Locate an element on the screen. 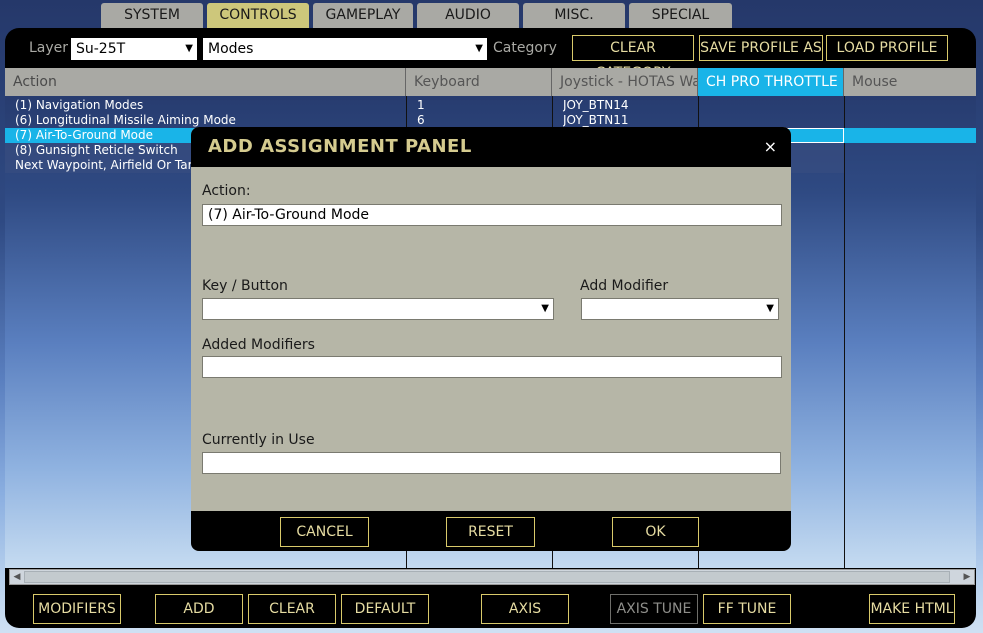 Image resolution: width=983 pixels, height=633 pixels. save-profile-as-button: SAVE PROFILE AS is located at coordinates (761, 48).